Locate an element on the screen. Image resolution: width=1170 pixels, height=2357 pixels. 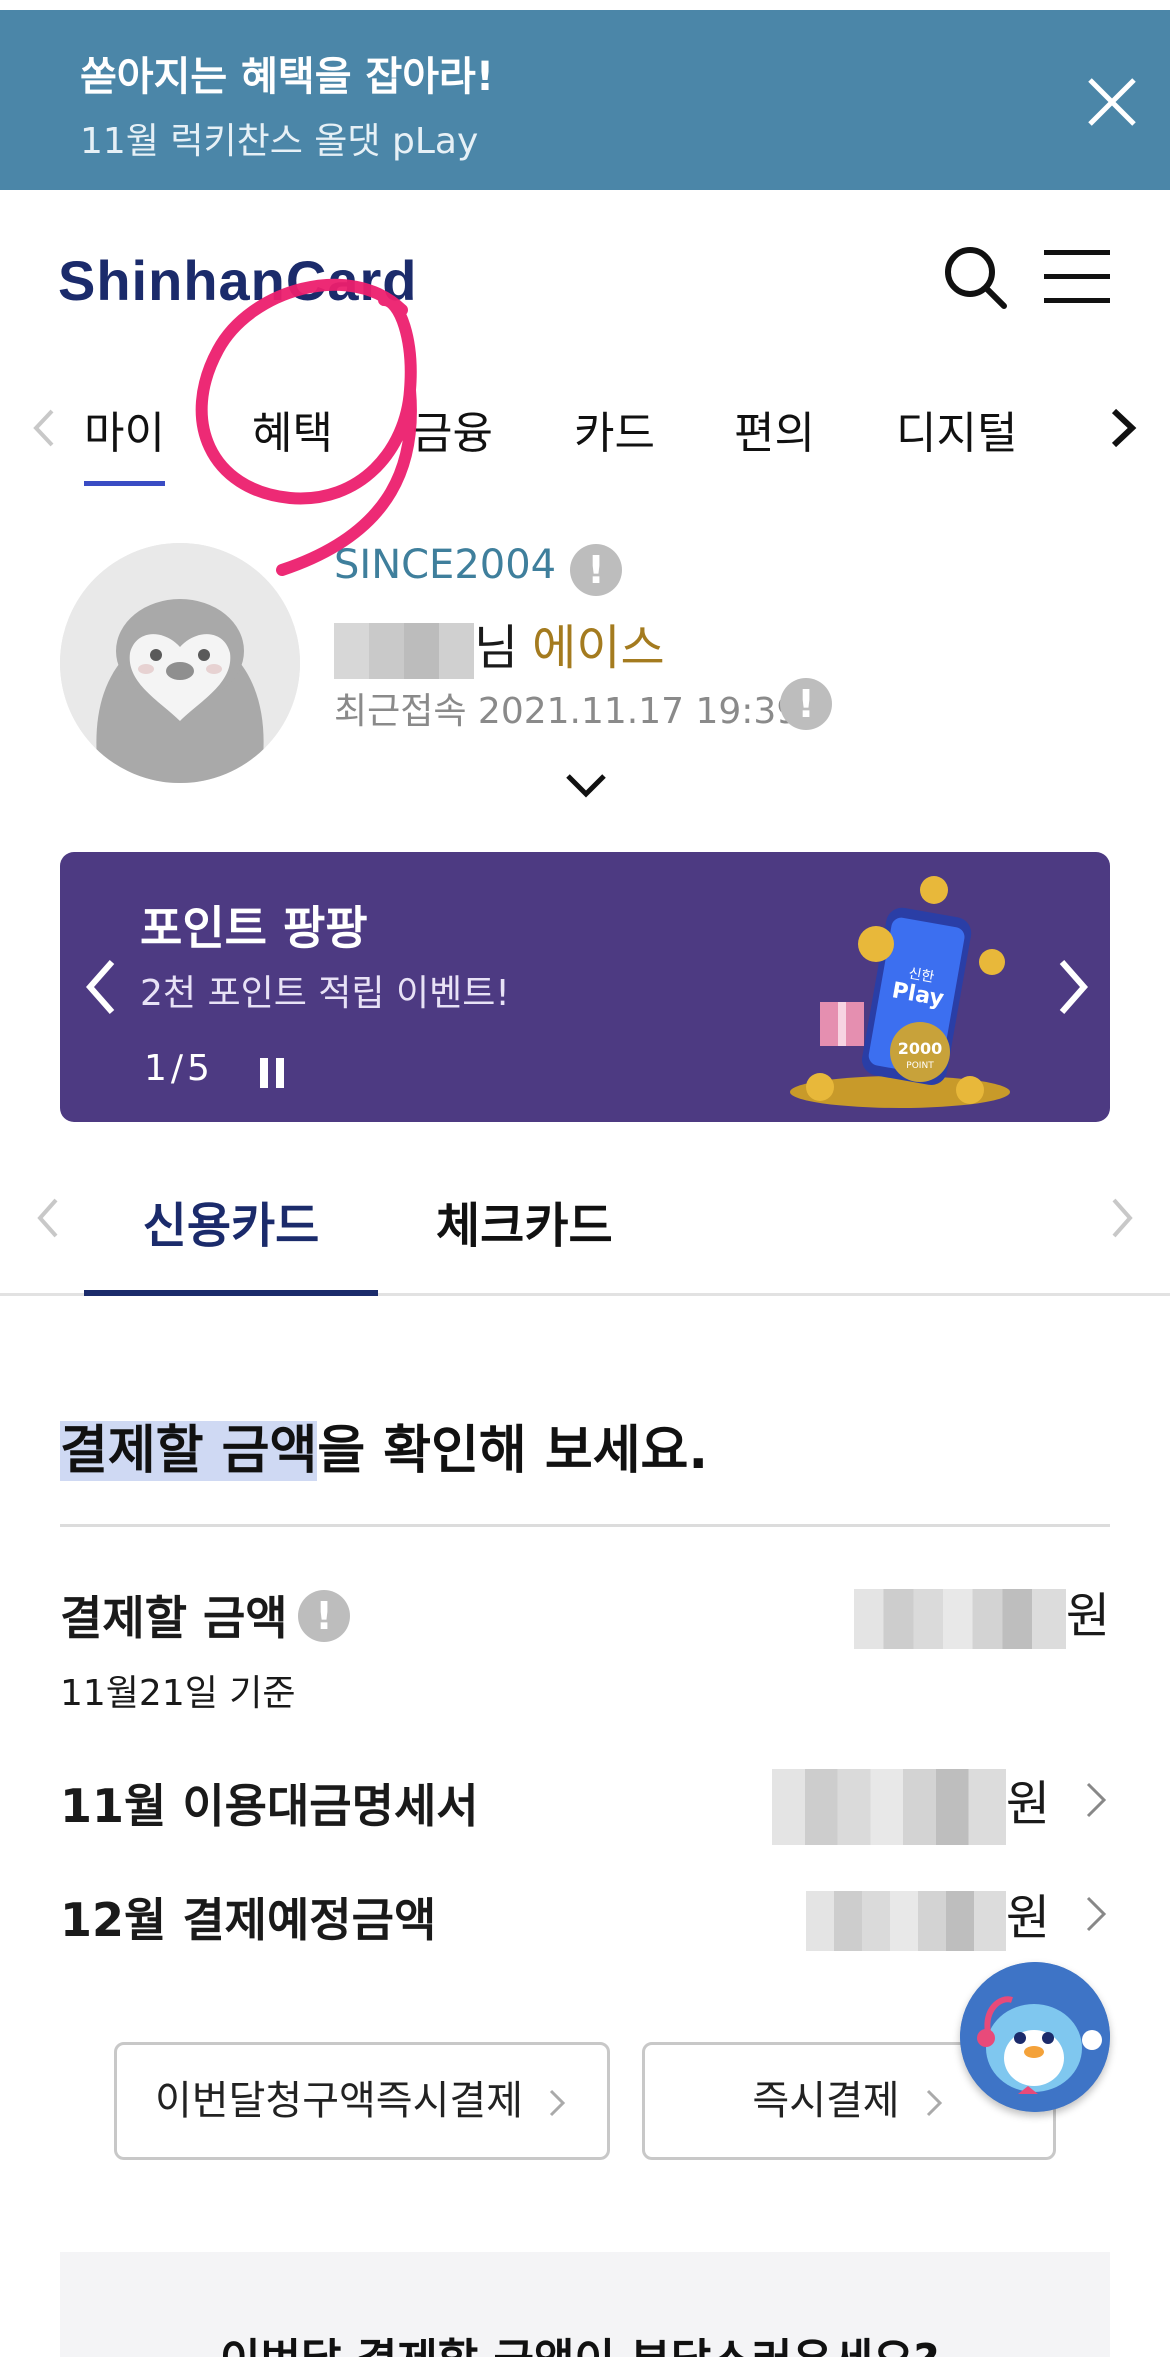
member-grade: 에이스 is located at coordinates (598, 648).